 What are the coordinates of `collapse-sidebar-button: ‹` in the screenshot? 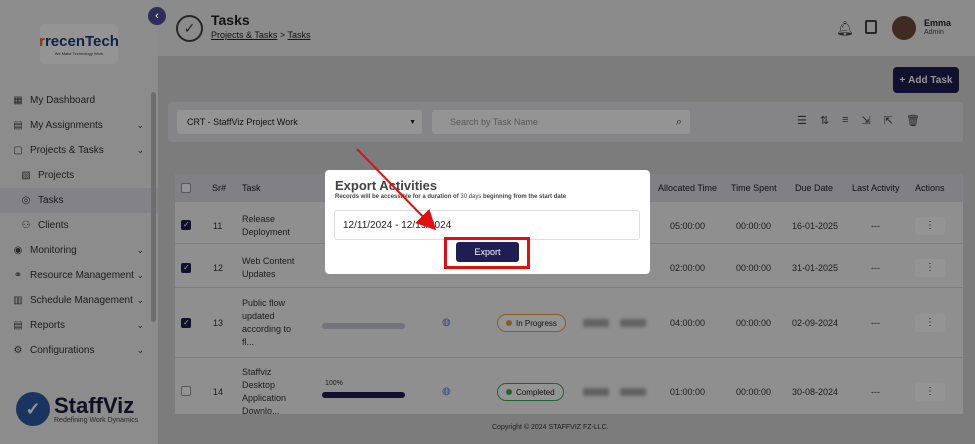 It's located at (157, 16).